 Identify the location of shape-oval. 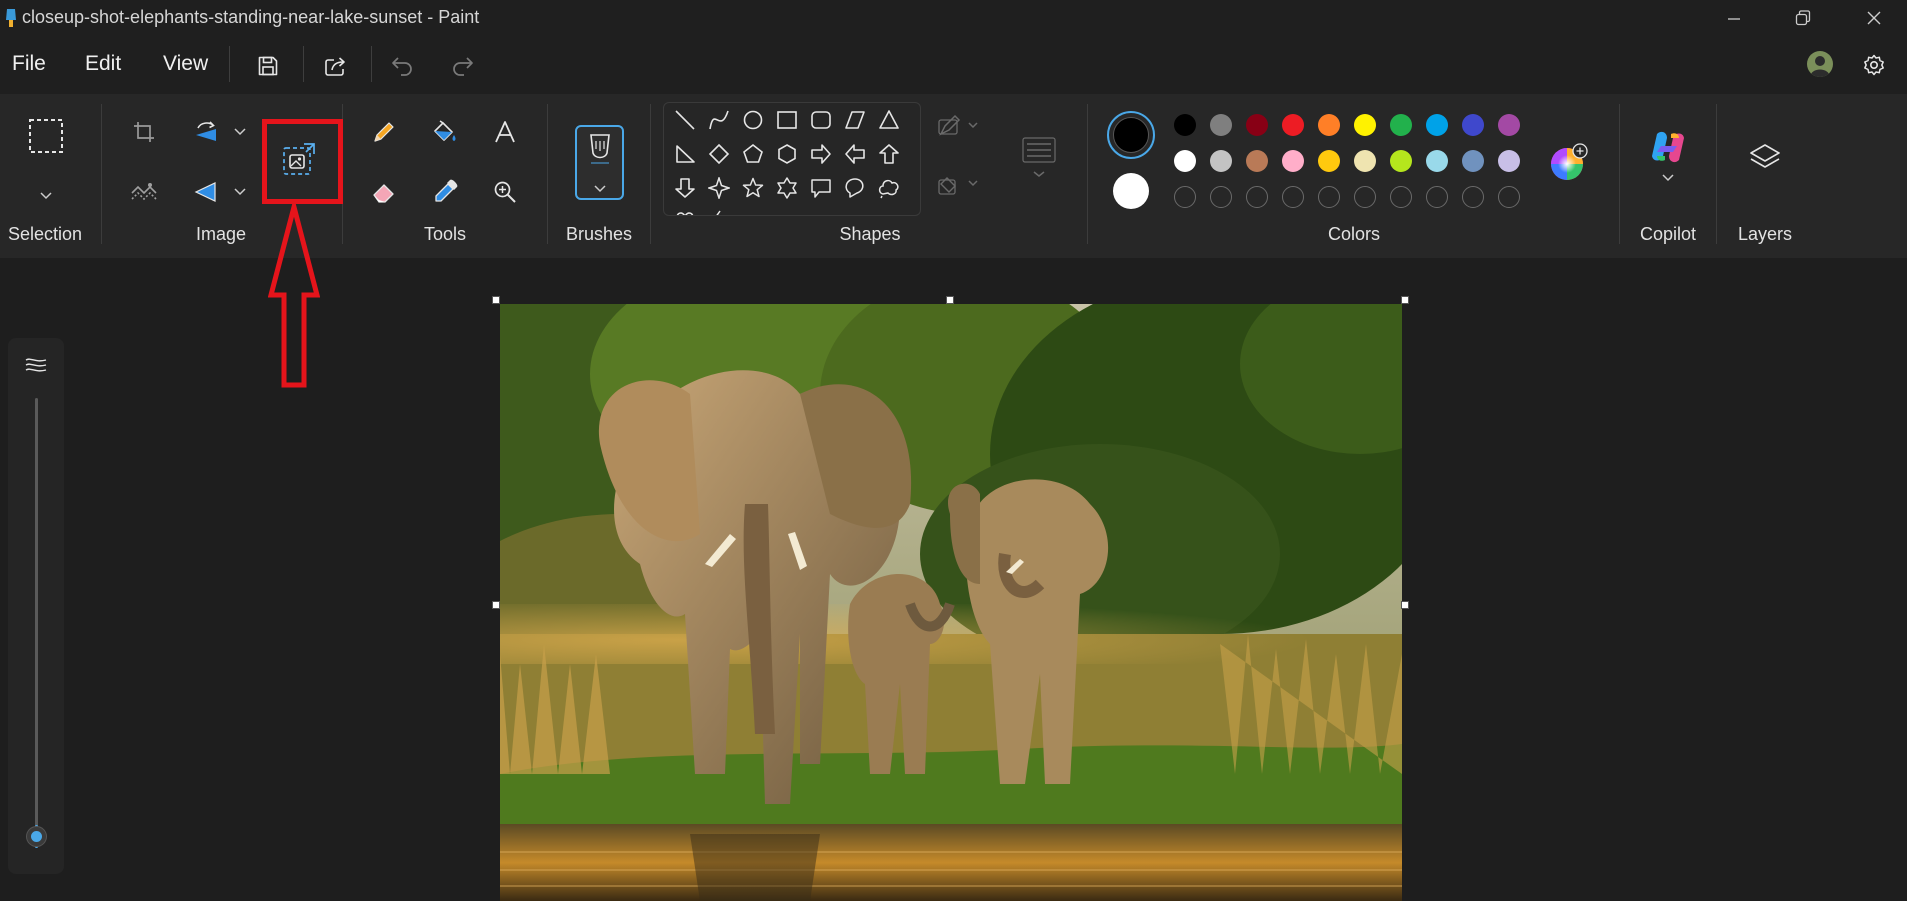
(753, 120).